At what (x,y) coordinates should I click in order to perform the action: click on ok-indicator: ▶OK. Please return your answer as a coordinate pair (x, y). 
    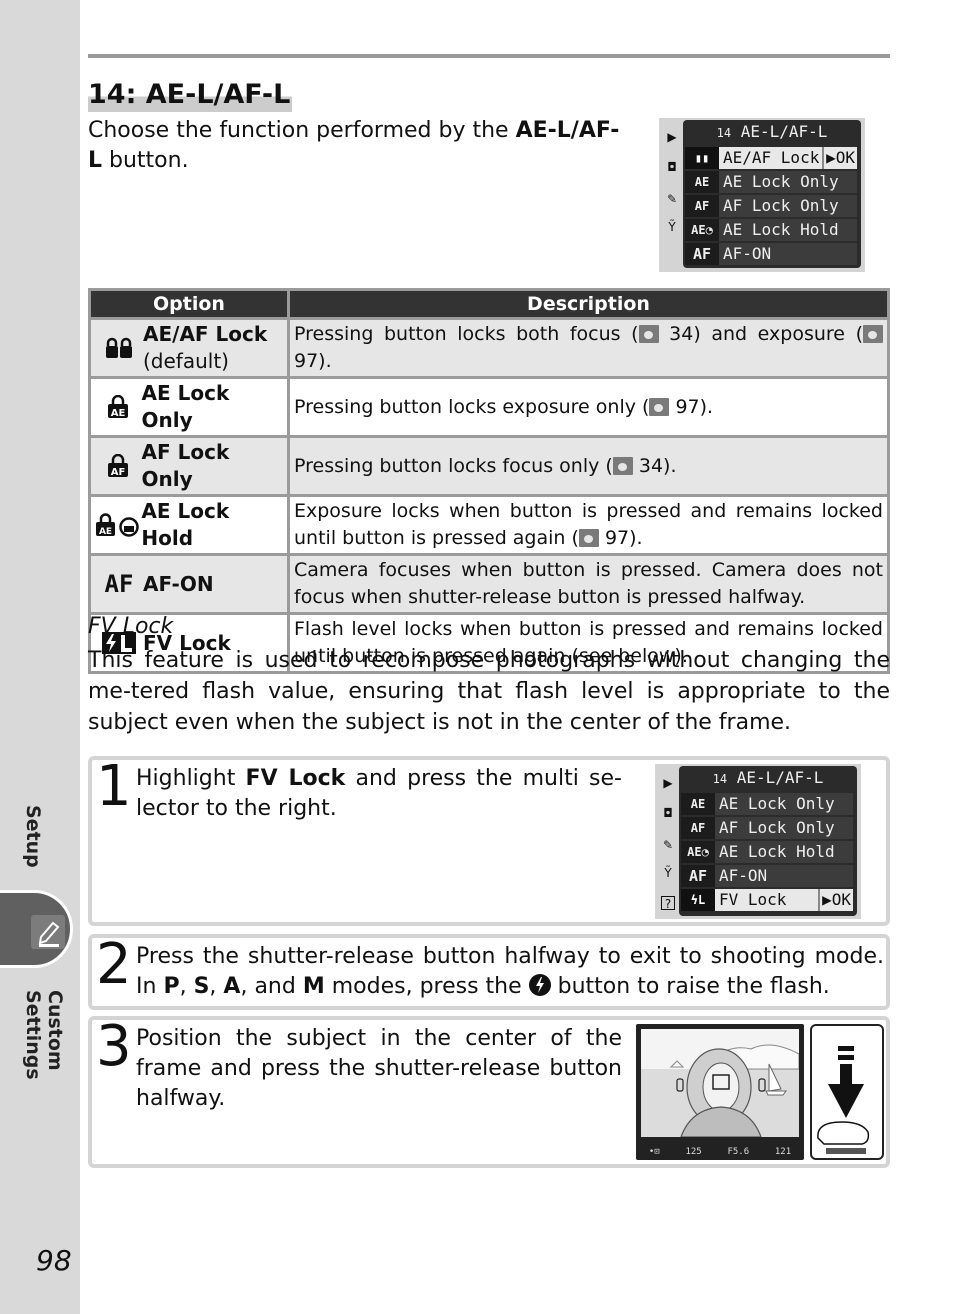
    Looking at the image, I should click on (835, 900).